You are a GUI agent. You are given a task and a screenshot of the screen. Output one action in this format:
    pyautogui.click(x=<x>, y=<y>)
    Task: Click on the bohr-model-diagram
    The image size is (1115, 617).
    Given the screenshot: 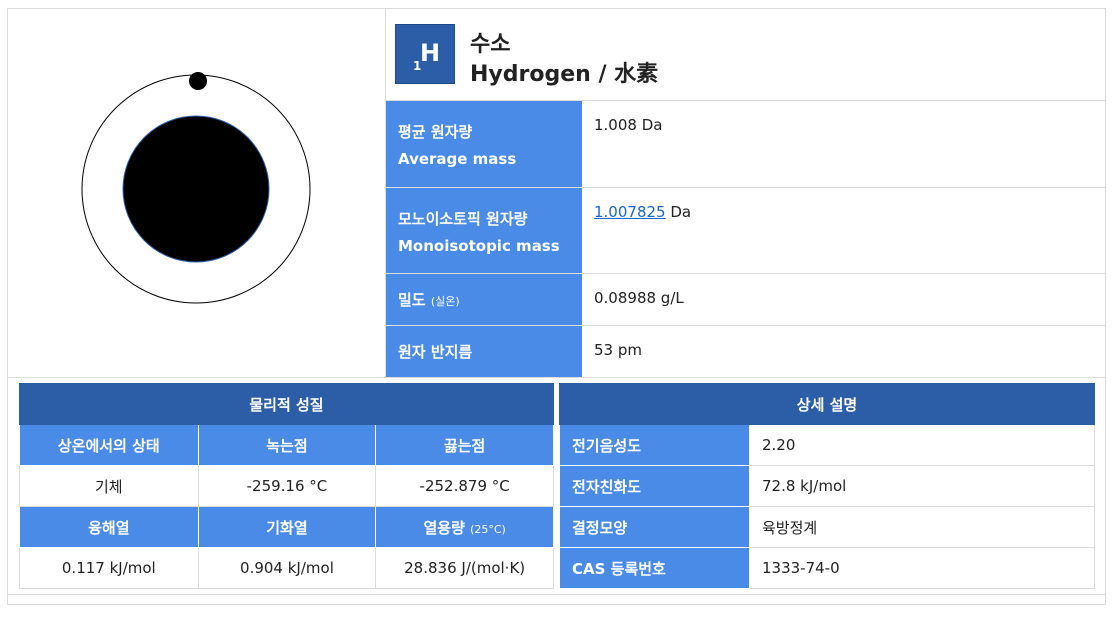 What is the action you would take?
    pyautogui.click(x=196, y=188)
    